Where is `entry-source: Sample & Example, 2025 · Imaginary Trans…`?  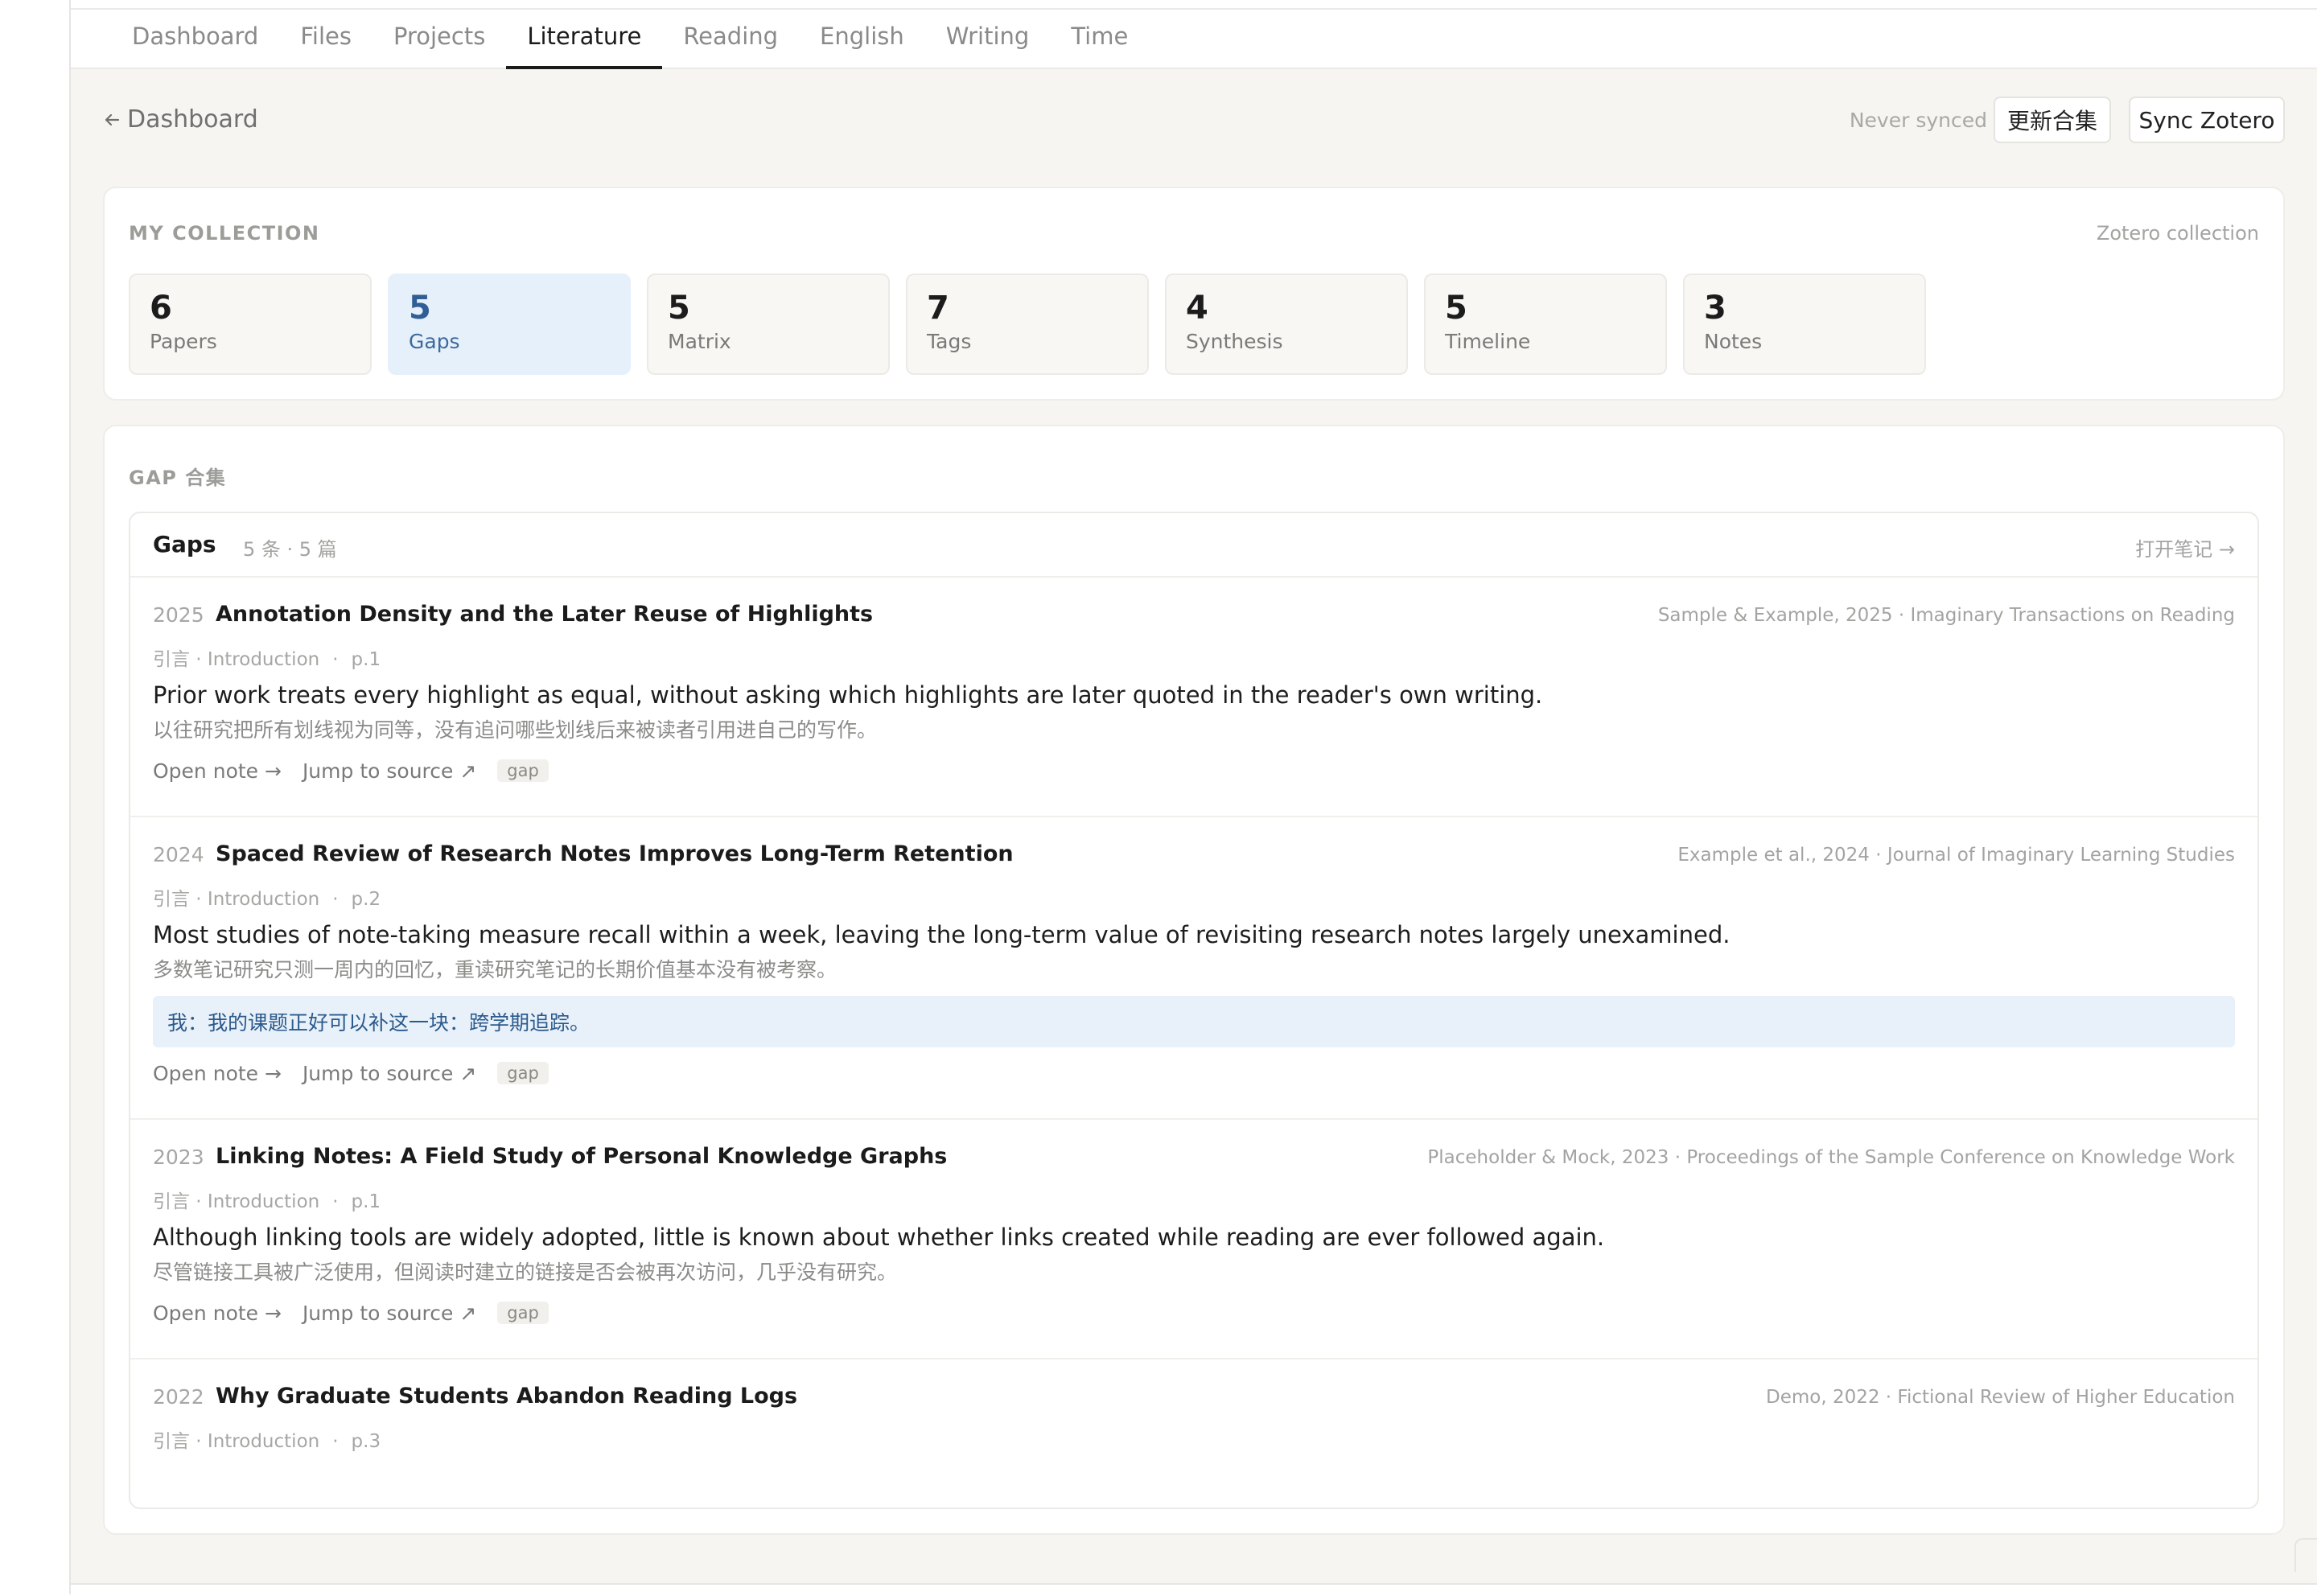
entry-source: Sample & Example, 2025 · Imaginary Trans… is located at coordinates (1946, 615).